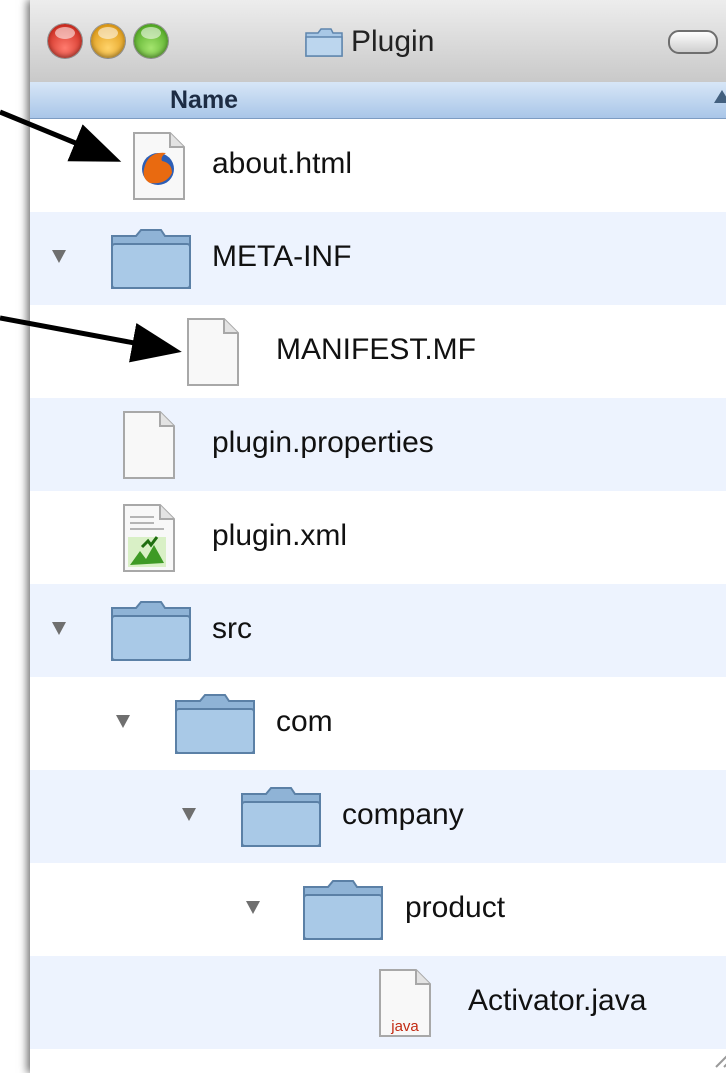 The height and width of the screenshot is (1073, 726). I want to click on annotation-arrows, so click(91, 236).